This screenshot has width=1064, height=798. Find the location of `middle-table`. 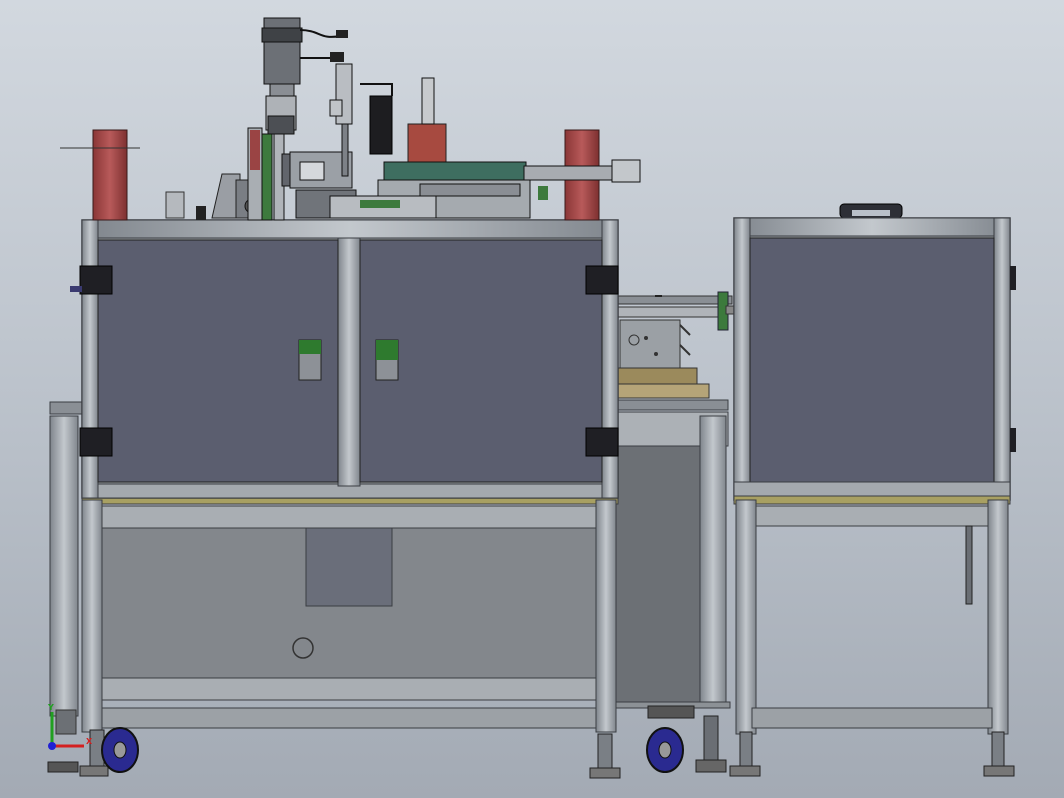

middle-table is located at coordinates (665, 554).